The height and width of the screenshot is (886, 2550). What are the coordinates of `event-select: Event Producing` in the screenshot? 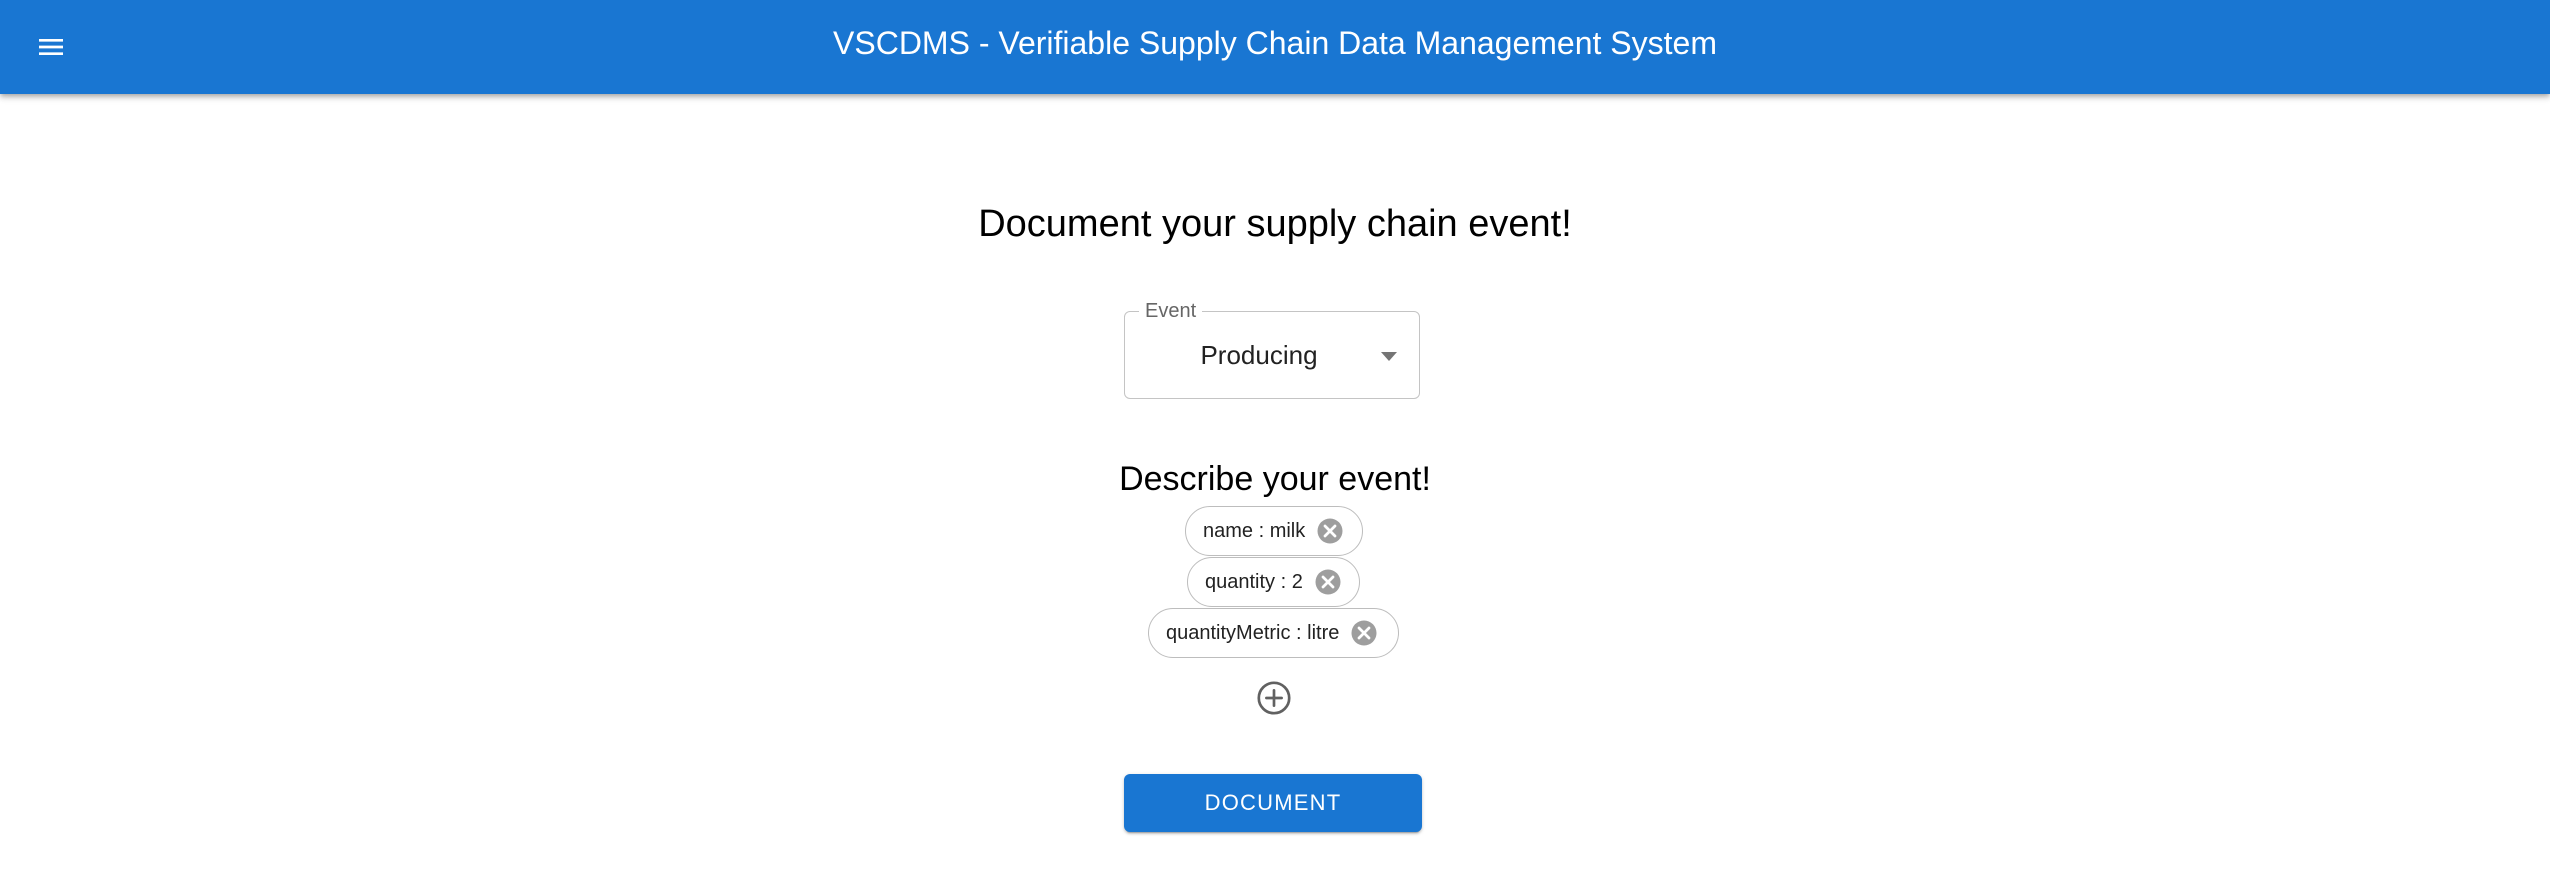 It's located at (1272, 348).